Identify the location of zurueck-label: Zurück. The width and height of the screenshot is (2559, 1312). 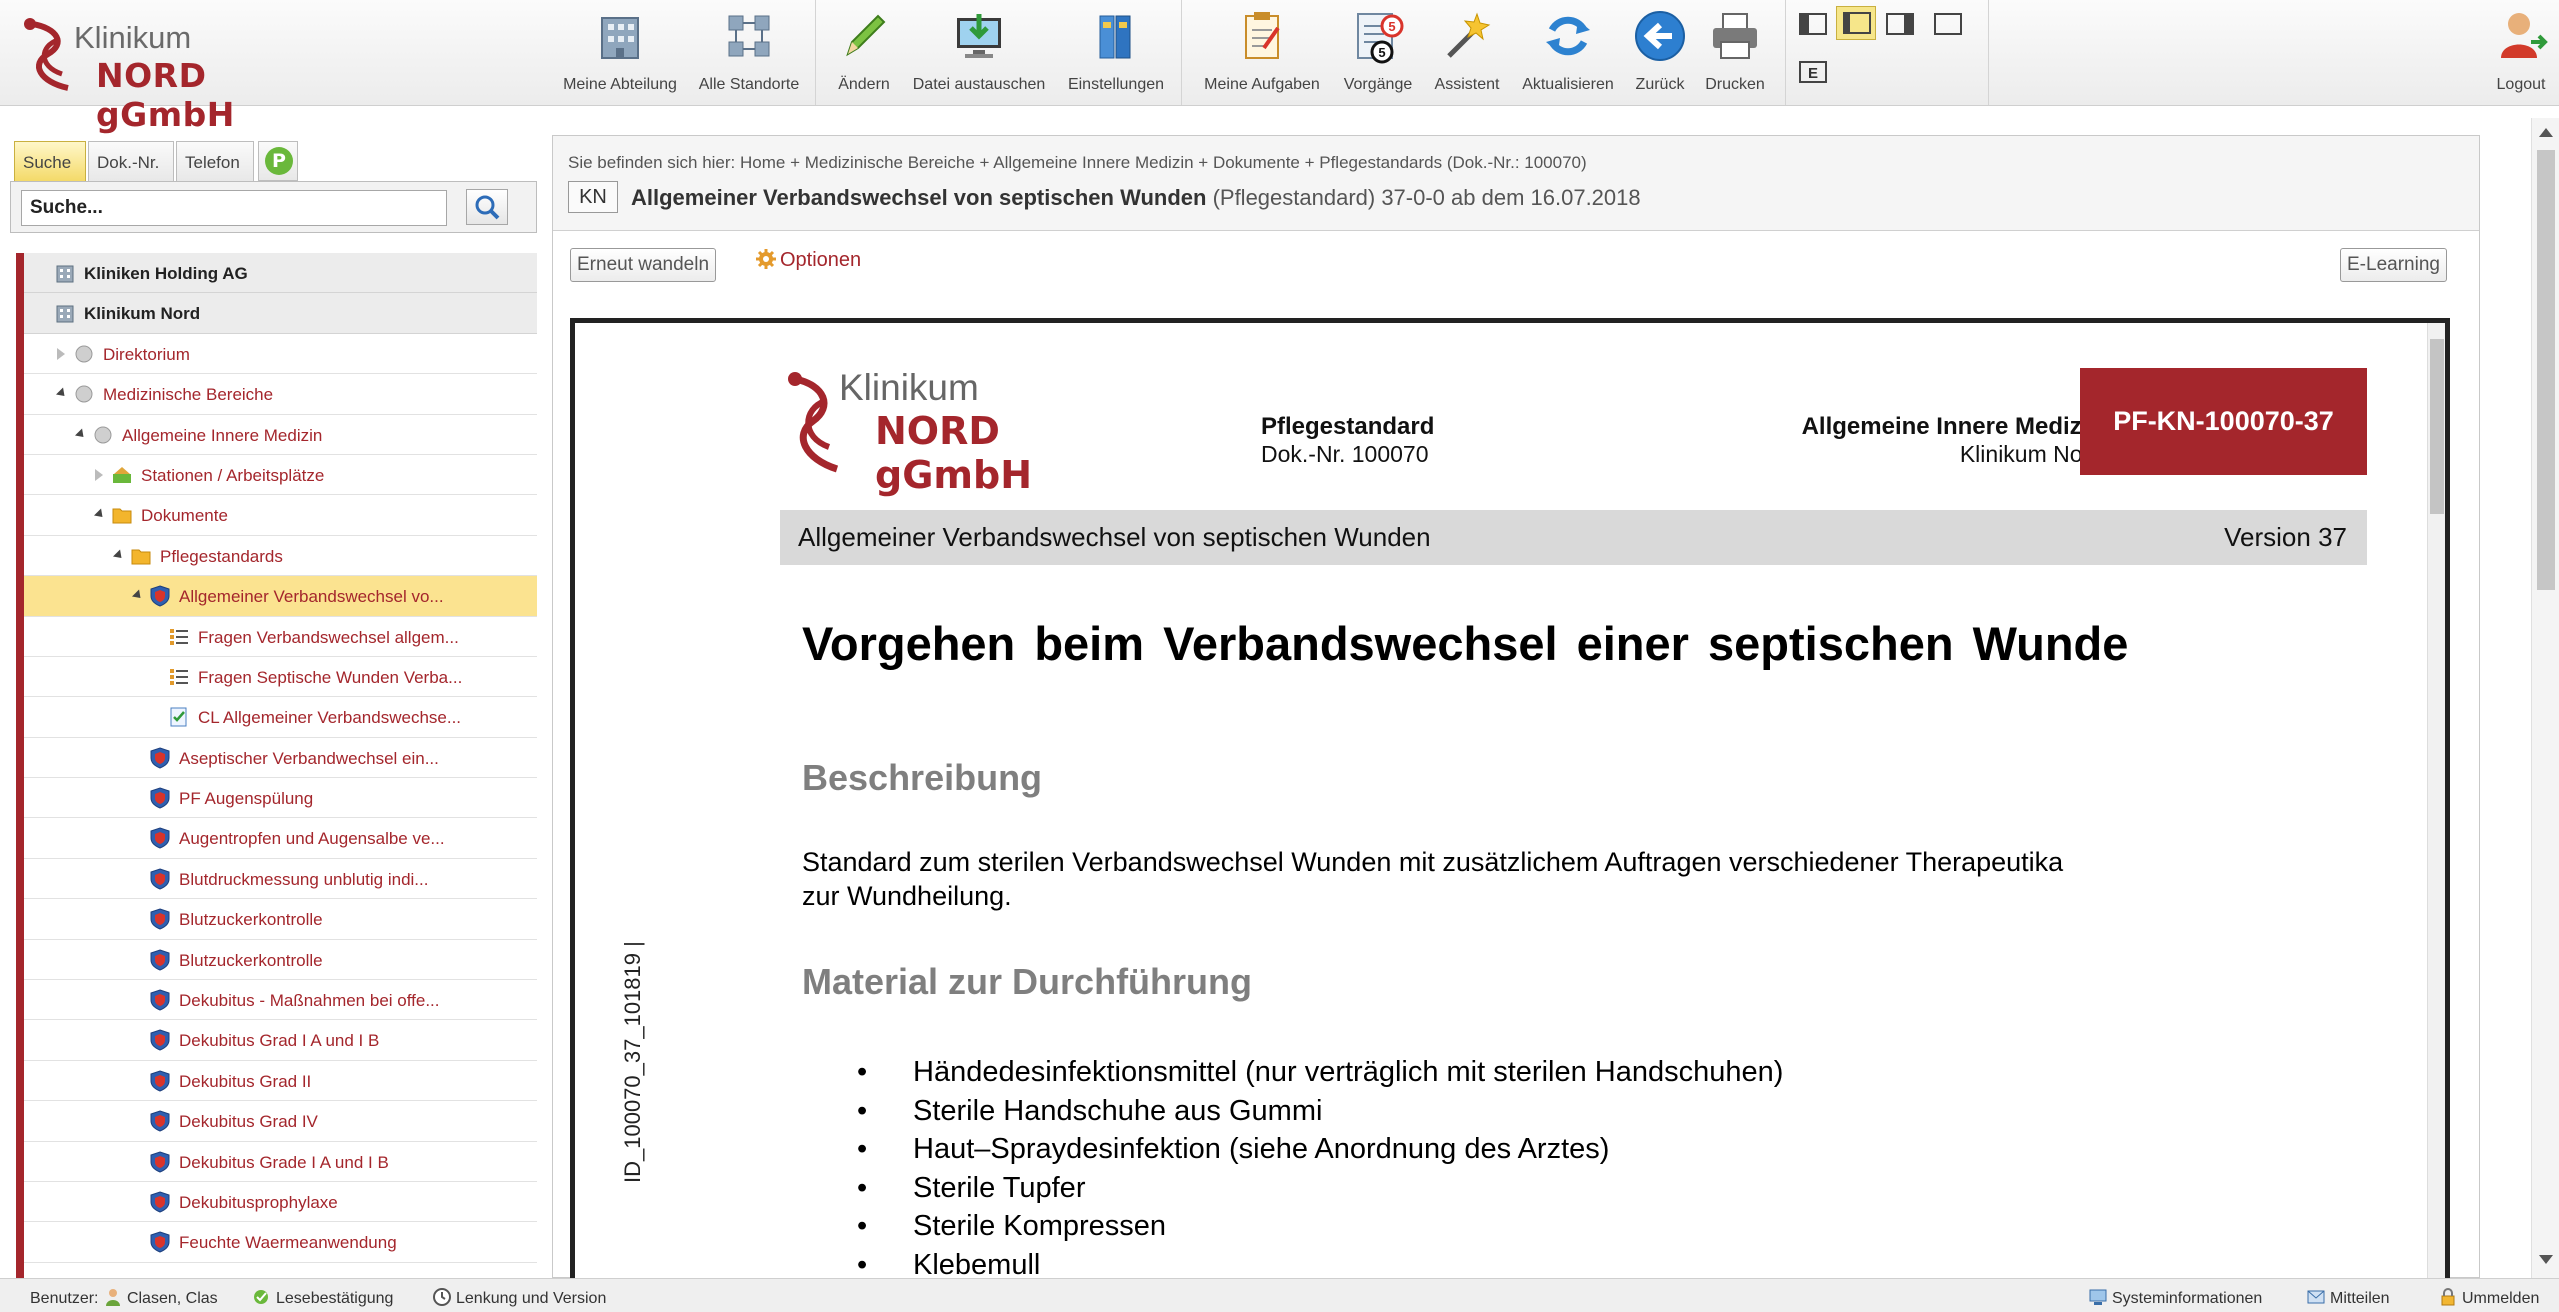
(1660, 84).